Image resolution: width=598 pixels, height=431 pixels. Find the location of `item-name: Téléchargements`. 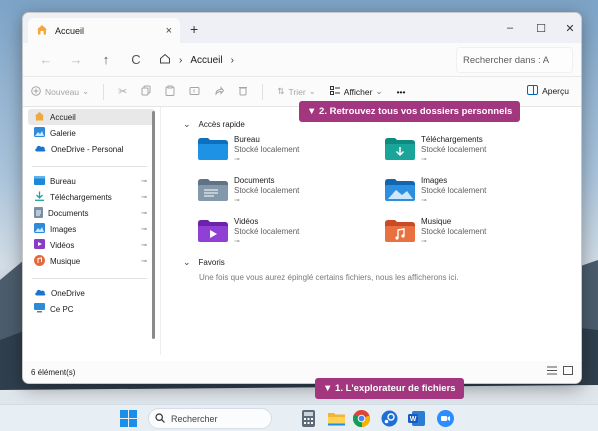

item-name: Téléchargements is located at coordinates (452, 139).